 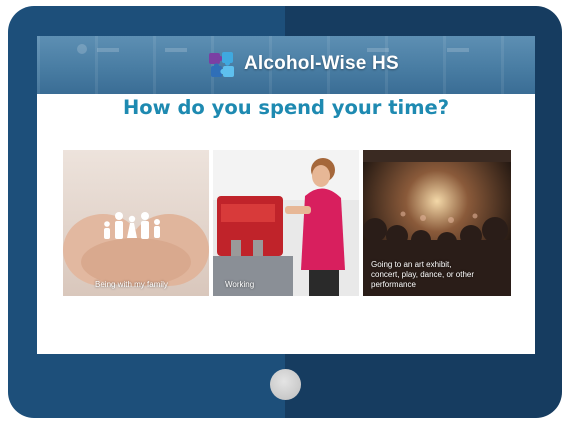 What do you see at coordinates (285, 384) in the screenshot?
I see `home-button` at bounding box center [285, 384].